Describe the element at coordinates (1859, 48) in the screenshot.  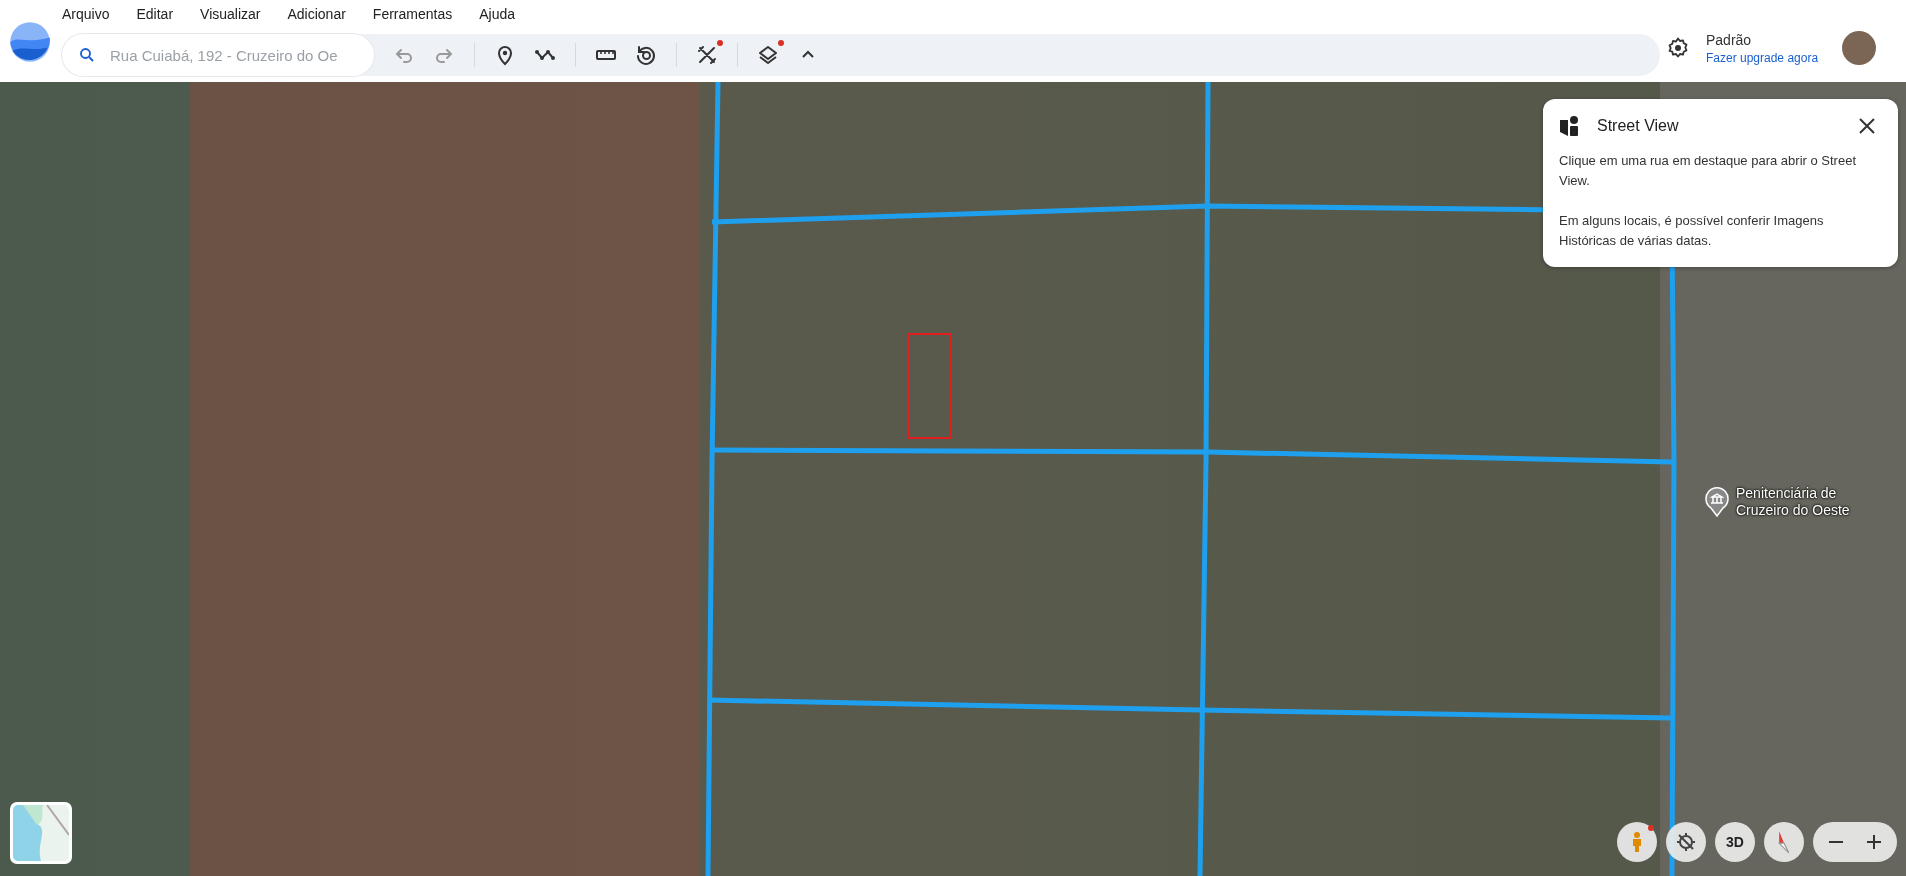
I see `avatar` at that location.